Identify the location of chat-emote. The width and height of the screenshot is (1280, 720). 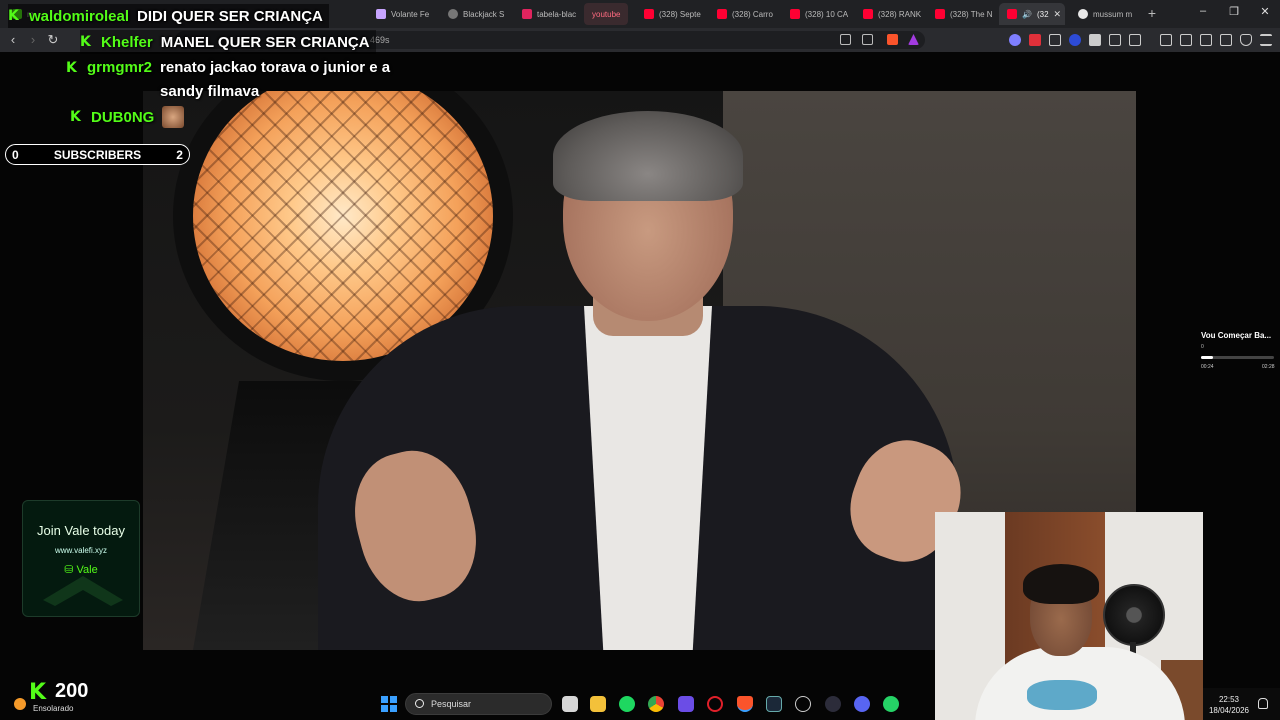
(173, 117).